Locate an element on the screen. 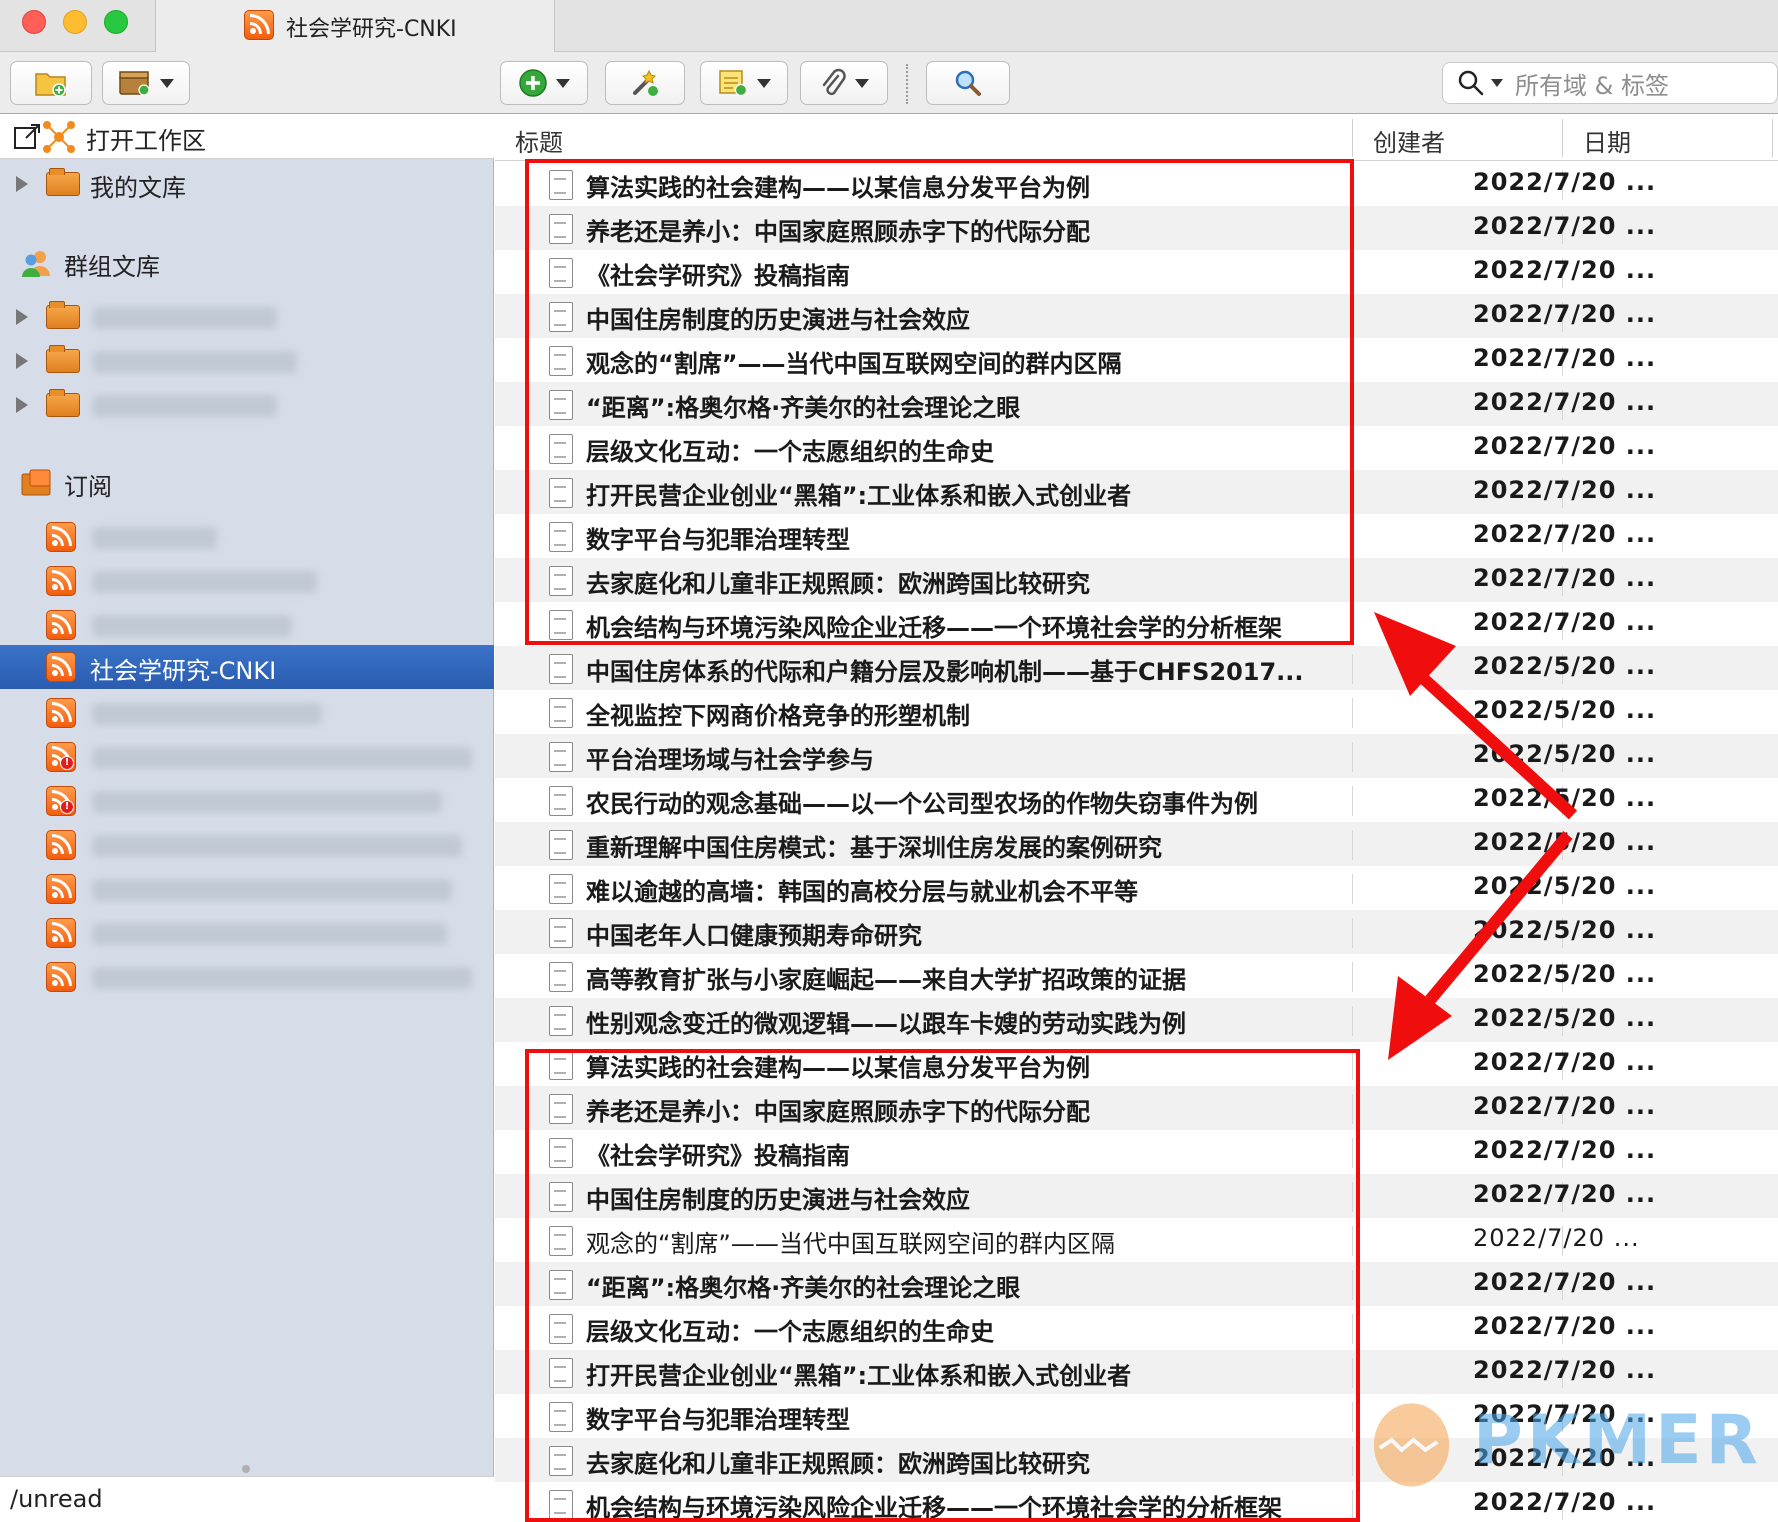  tab-title: 社会学研究-CNKI is located at coordinates (371, 29).